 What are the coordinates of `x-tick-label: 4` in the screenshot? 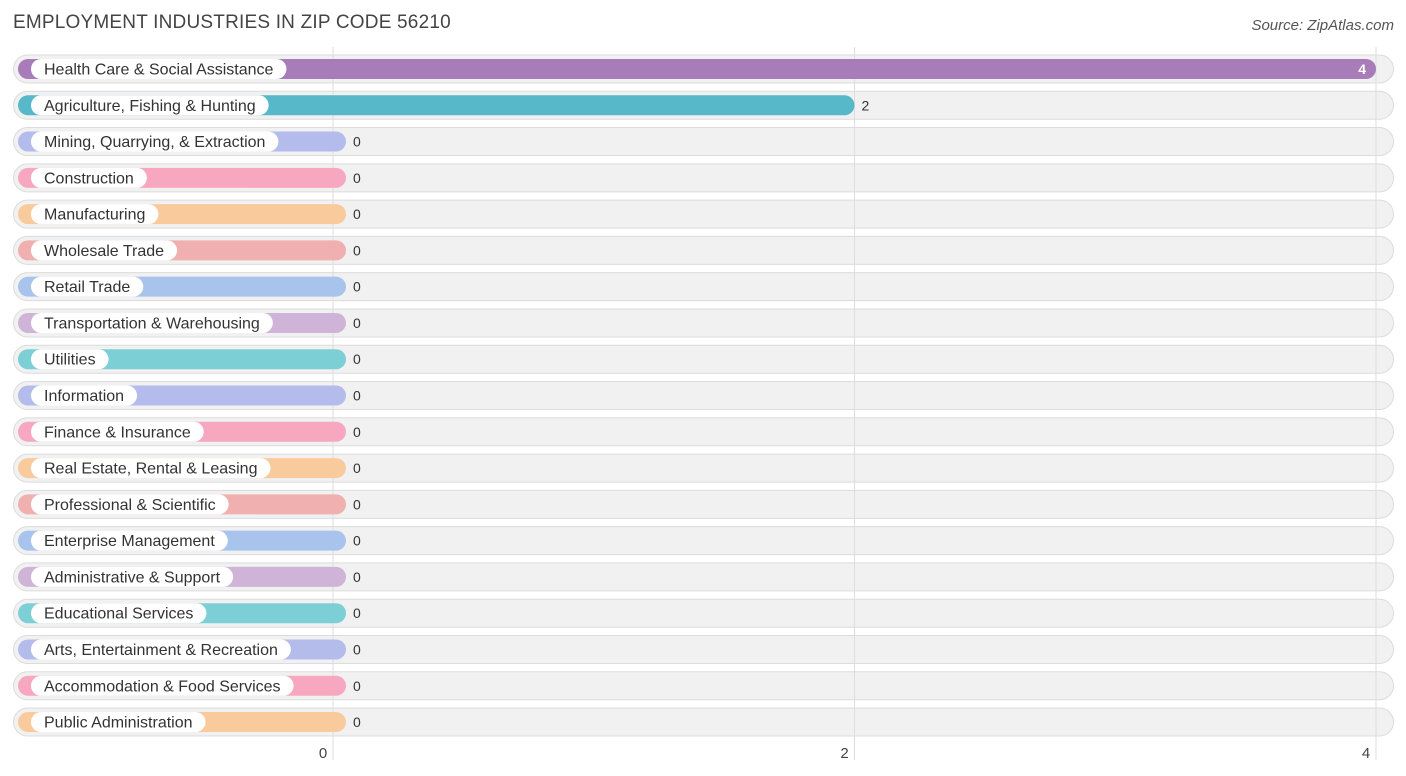 It's located at (1366, 753).